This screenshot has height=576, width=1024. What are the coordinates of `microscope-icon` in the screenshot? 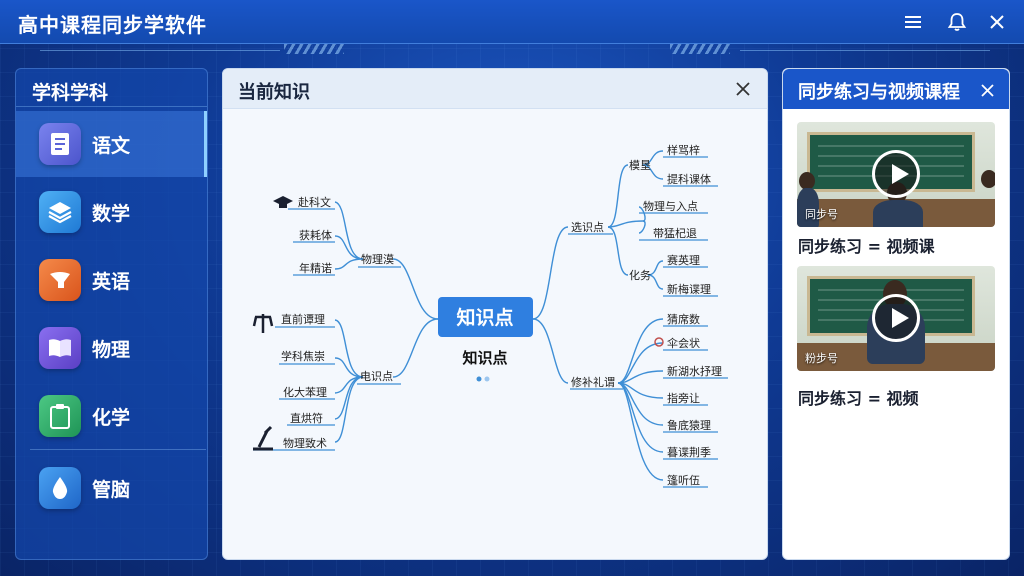 It's located at (263, 438).